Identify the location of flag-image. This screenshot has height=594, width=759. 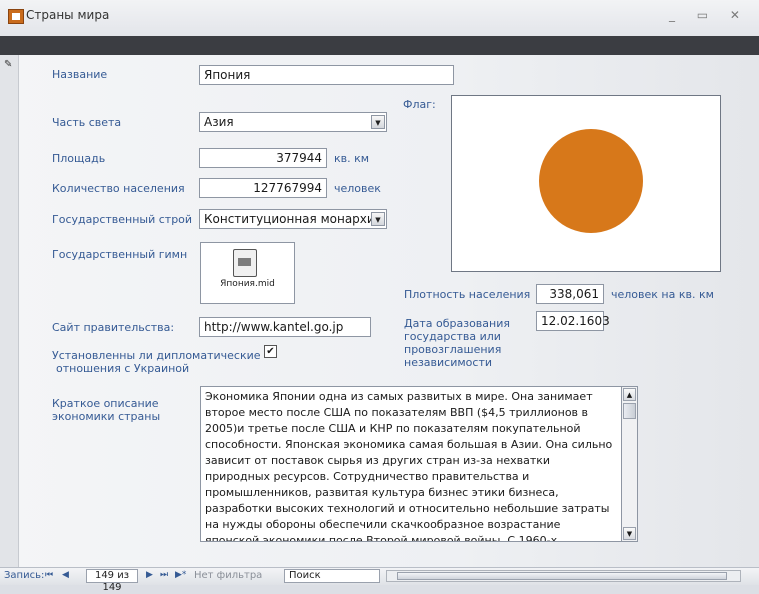
(586, 183).